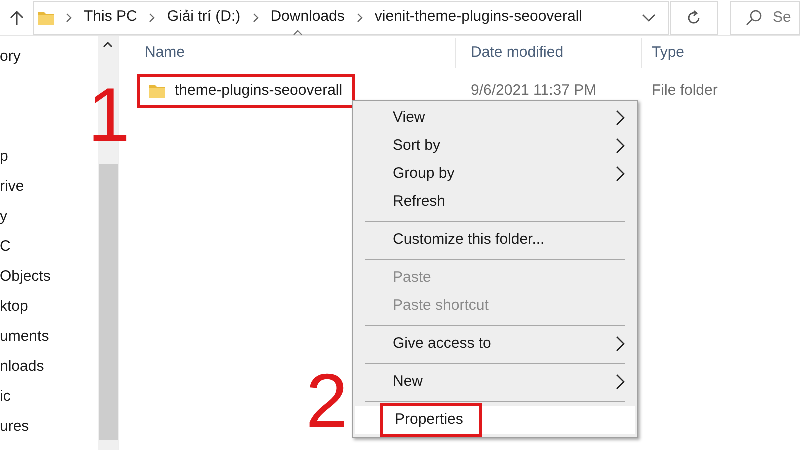  What do you see at coordinates (49, 427) in the screenshot?
I see `sidebar-item: ures` at bounding box center [49, 427].